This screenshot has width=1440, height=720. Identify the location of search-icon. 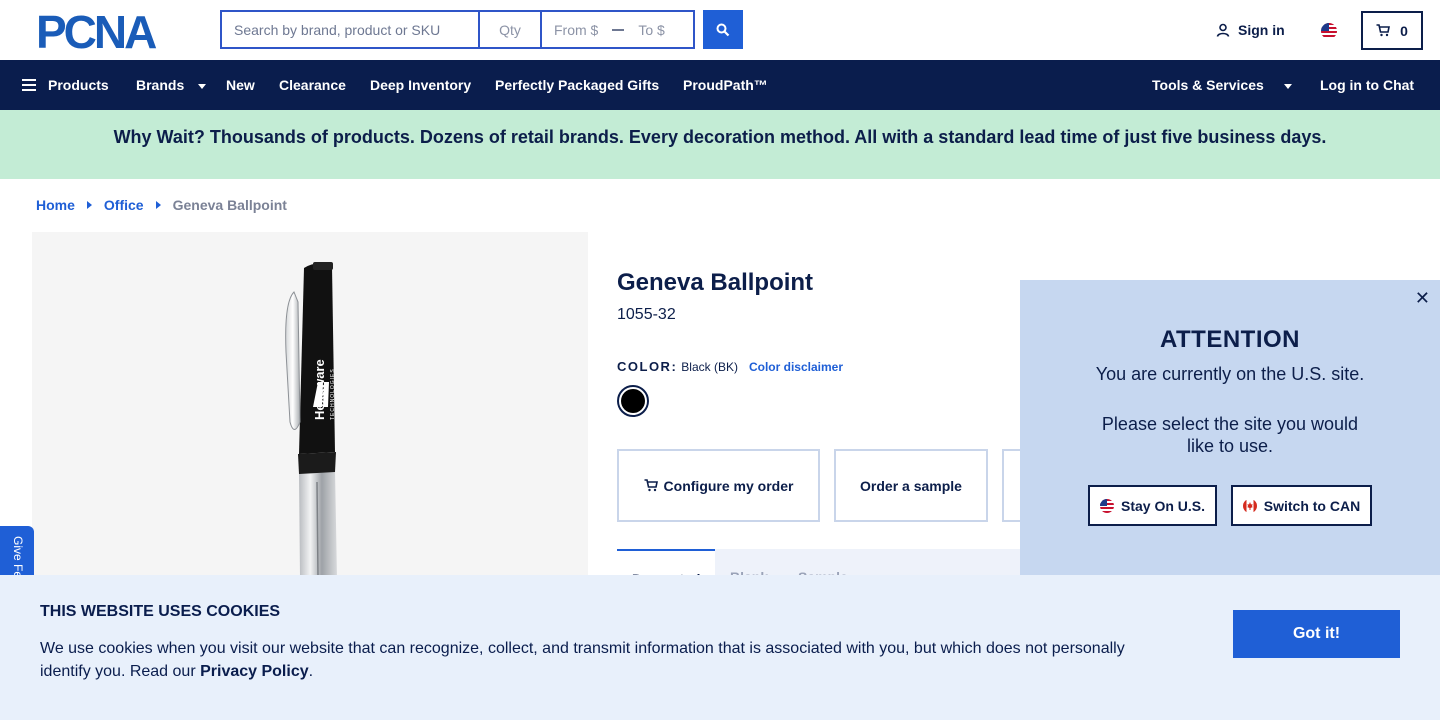
(723, 29).